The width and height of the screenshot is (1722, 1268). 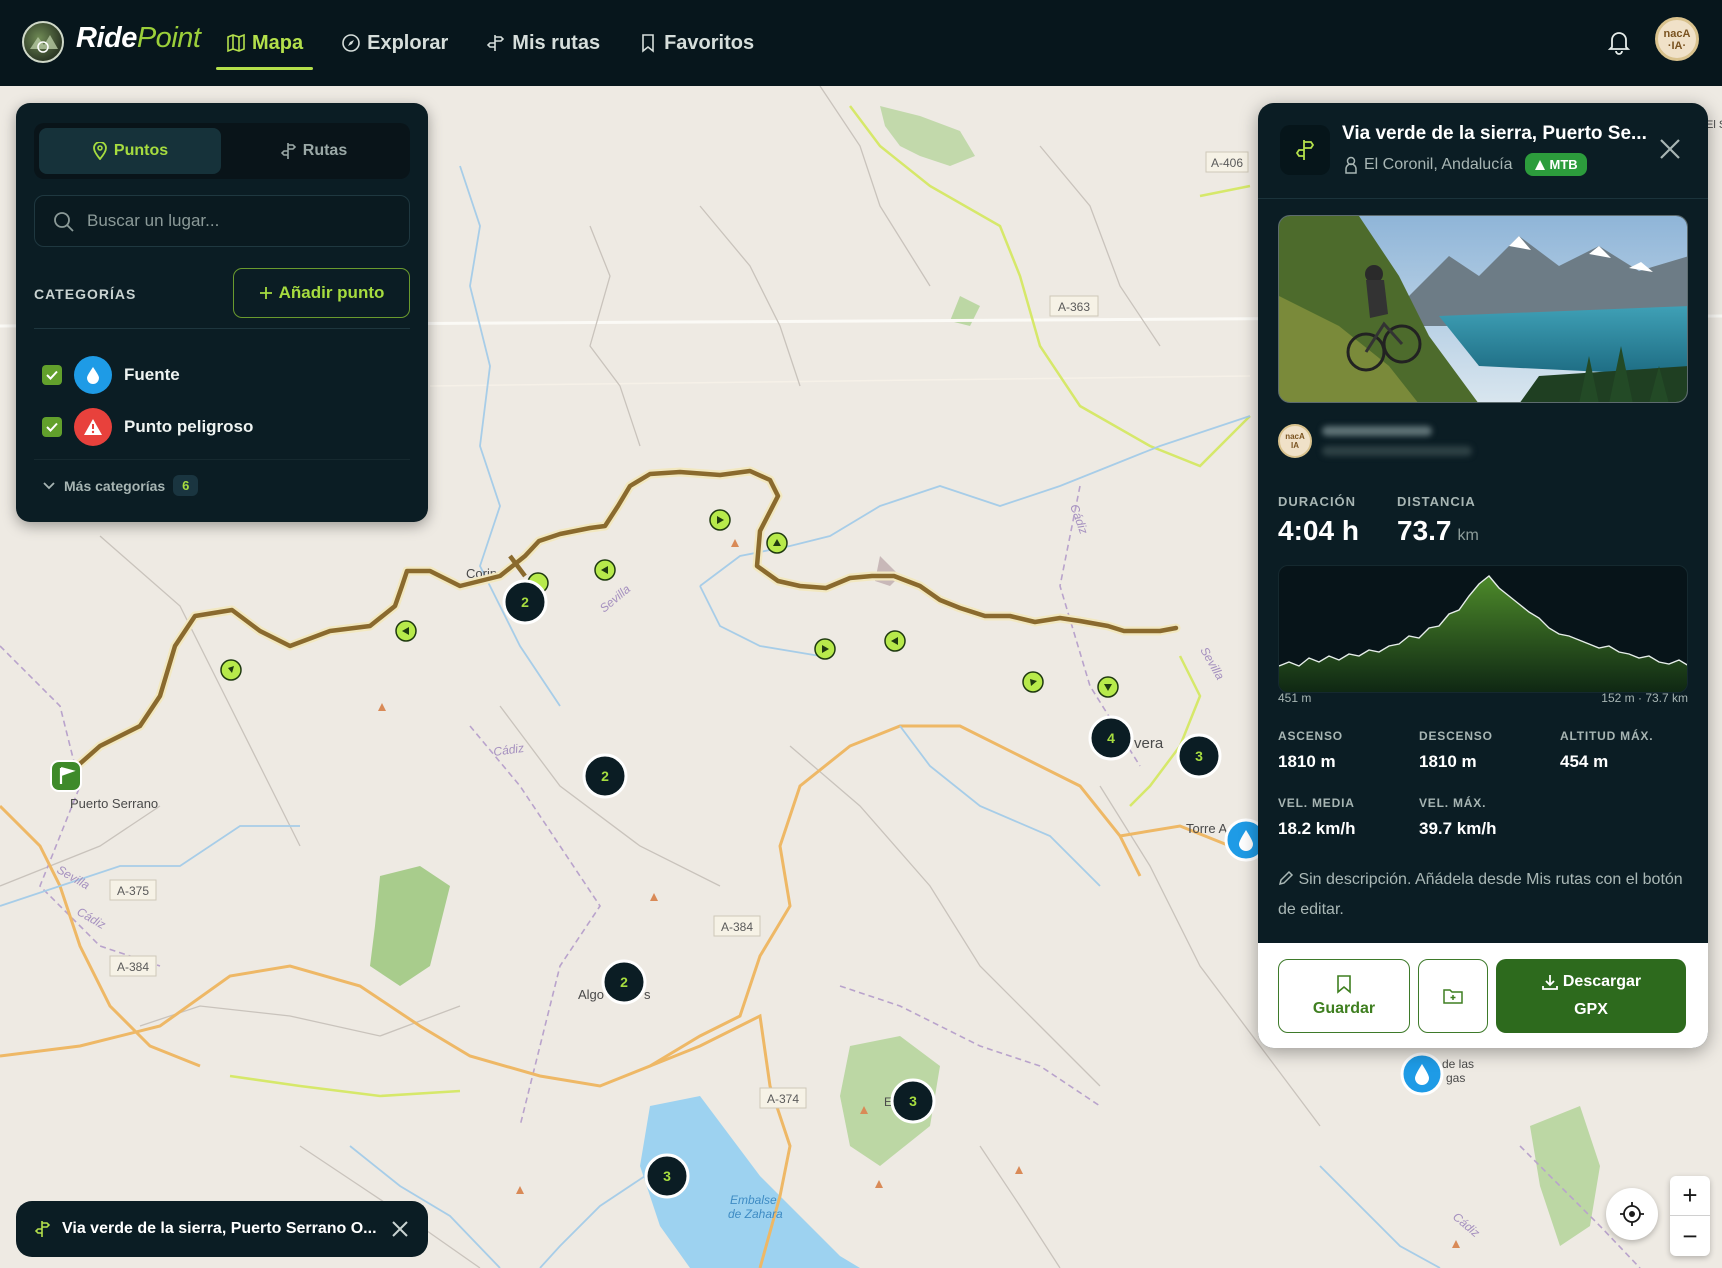 What do you see at coordinates (152, 374) in the screenshot?
I see `category-label: Fuente` at bounding box center [152, 374].